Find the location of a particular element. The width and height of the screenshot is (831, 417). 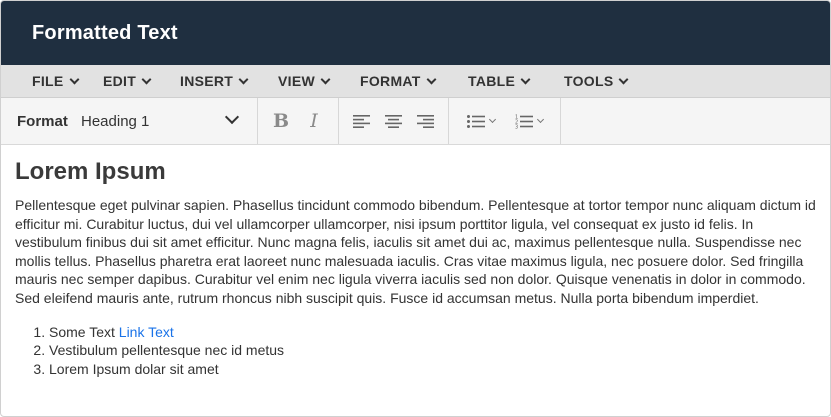

bullet-list-icon is located at coordinates (476, 121).